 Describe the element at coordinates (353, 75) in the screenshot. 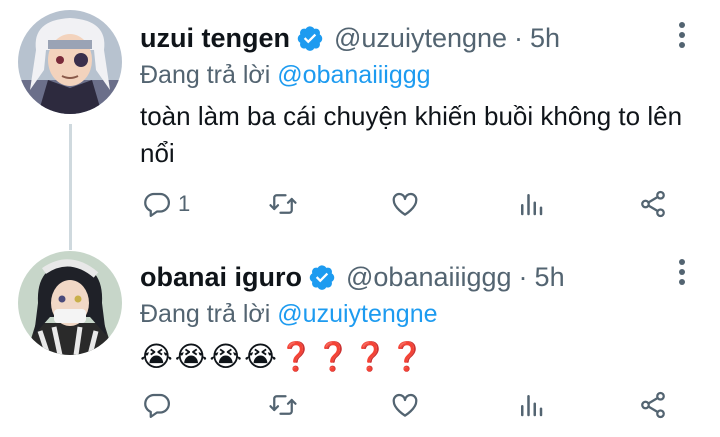

I see `mention-link: @obanaiiiggg` at that location.